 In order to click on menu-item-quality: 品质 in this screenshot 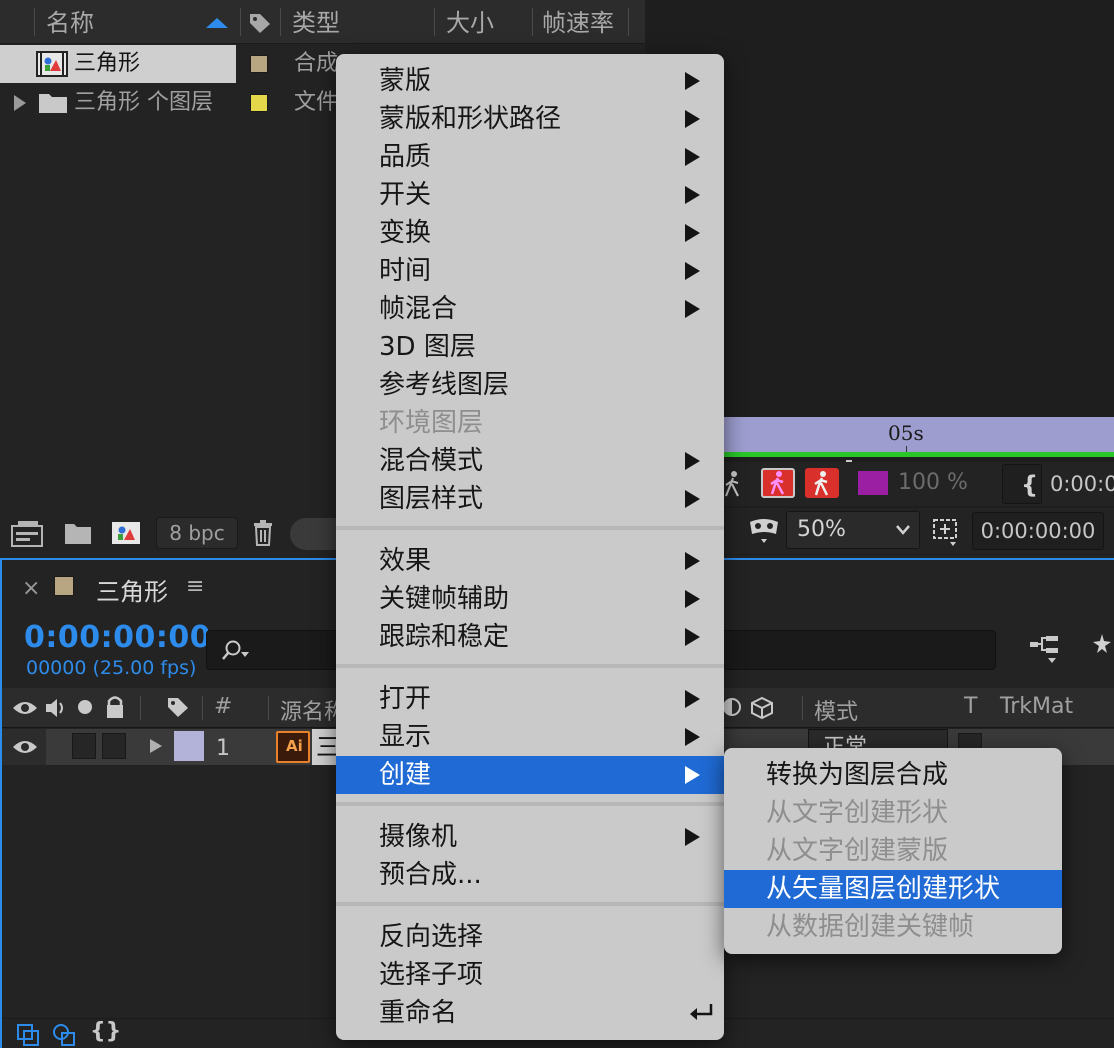, I will do `click(530, 157)`.